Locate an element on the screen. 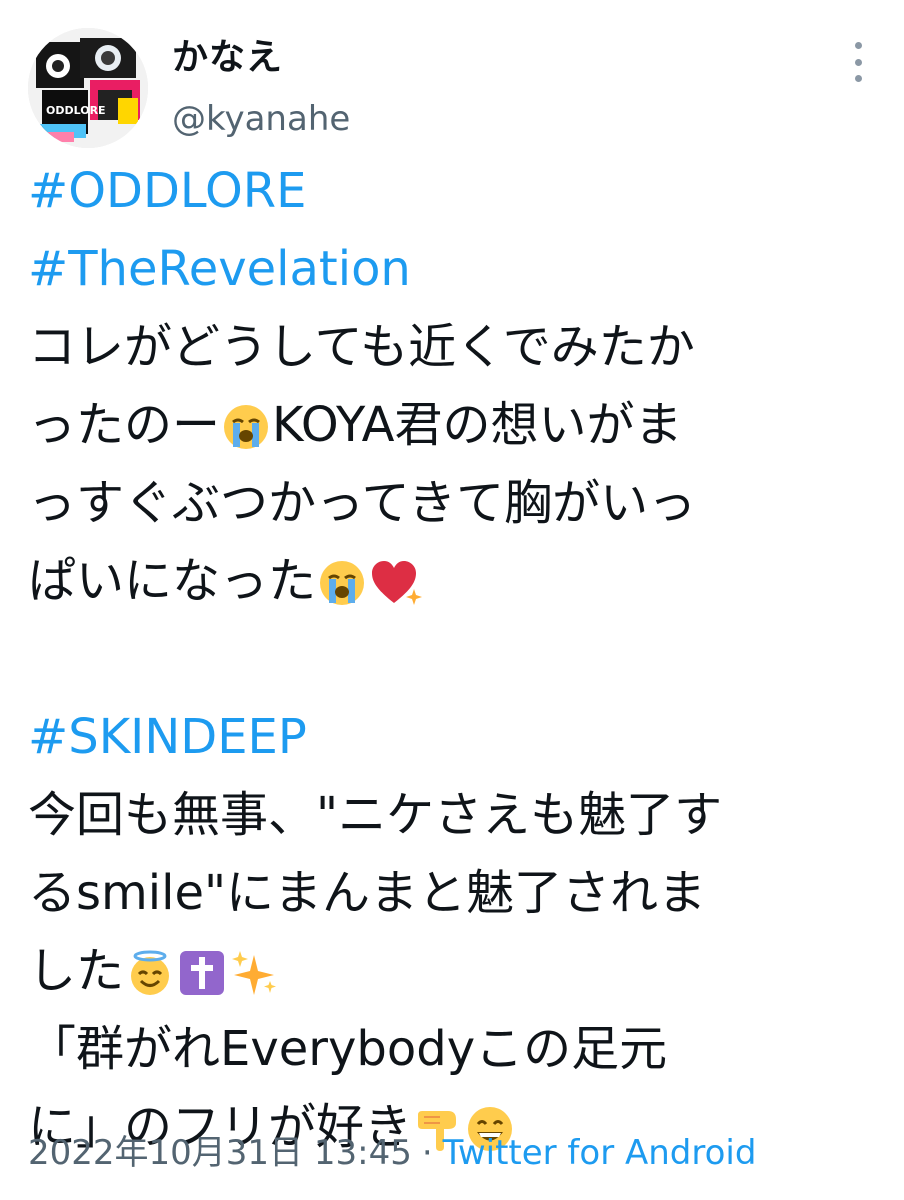 The image size is (904, 1200). tweet-line: るsmile"にまんまと魅了されま is located at coordinates (367, 893).